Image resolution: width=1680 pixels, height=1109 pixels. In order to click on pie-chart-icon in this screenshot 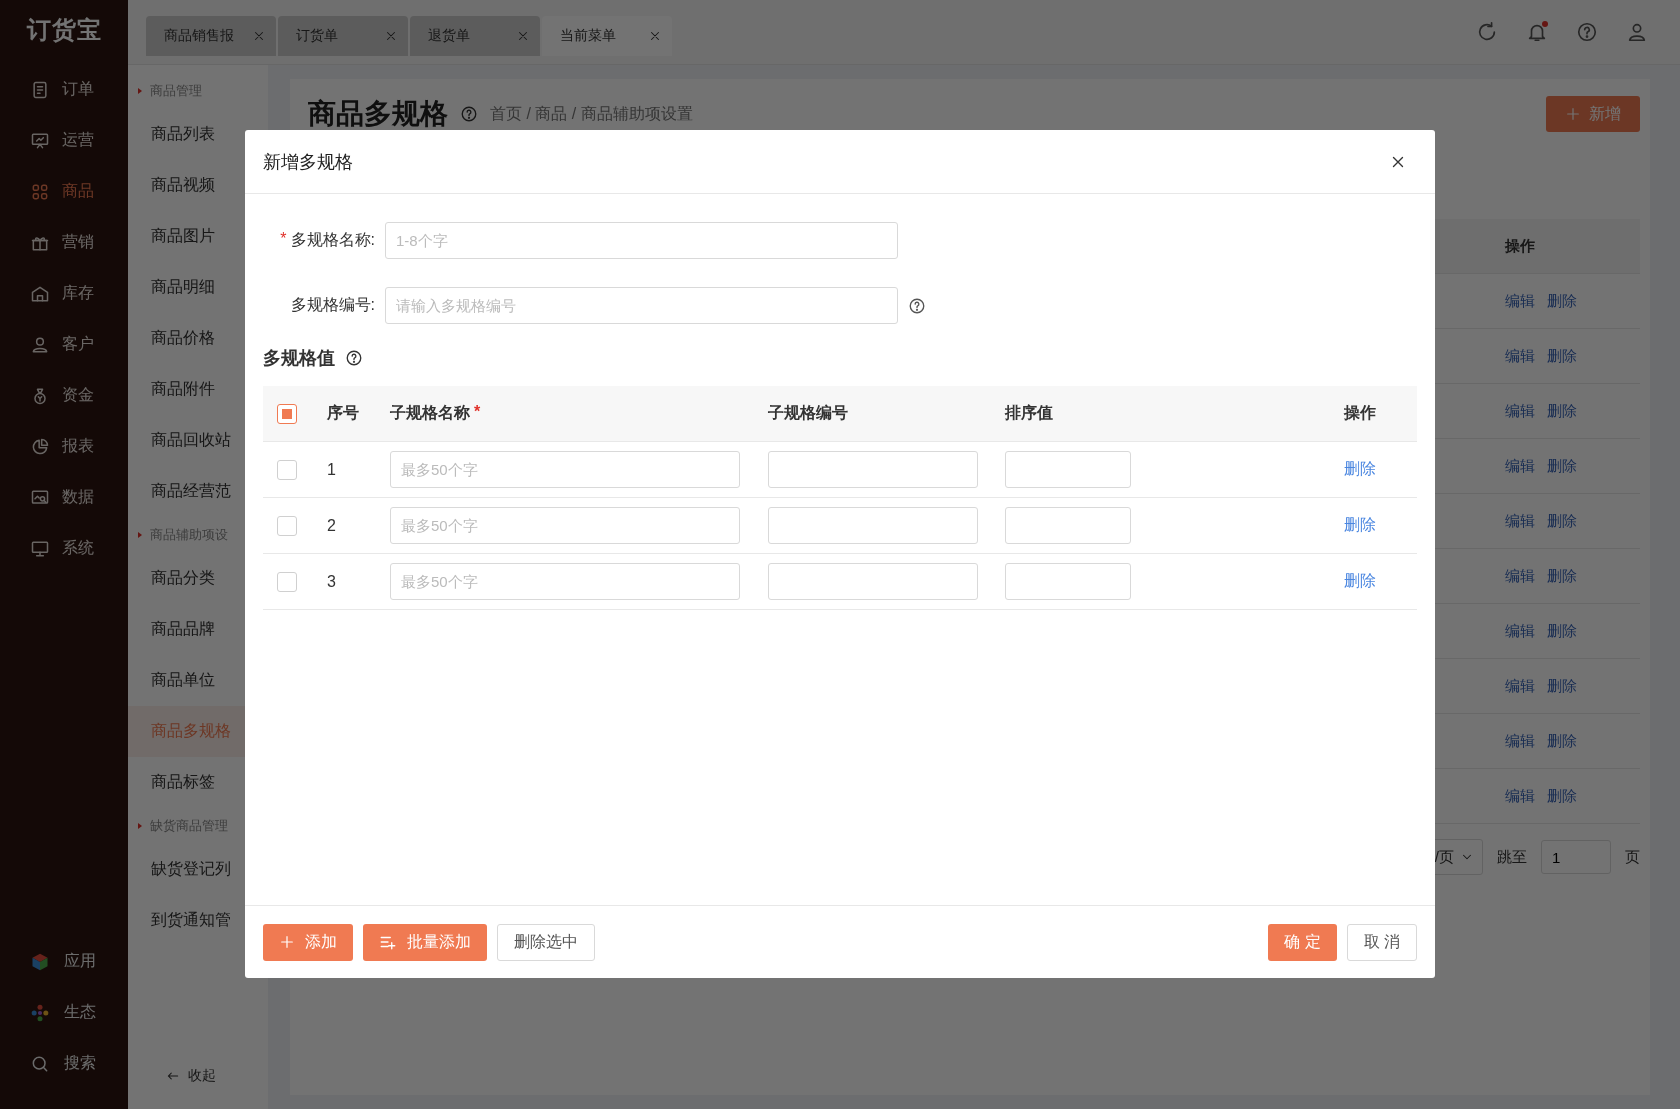, I will do `click(40, 446)`.